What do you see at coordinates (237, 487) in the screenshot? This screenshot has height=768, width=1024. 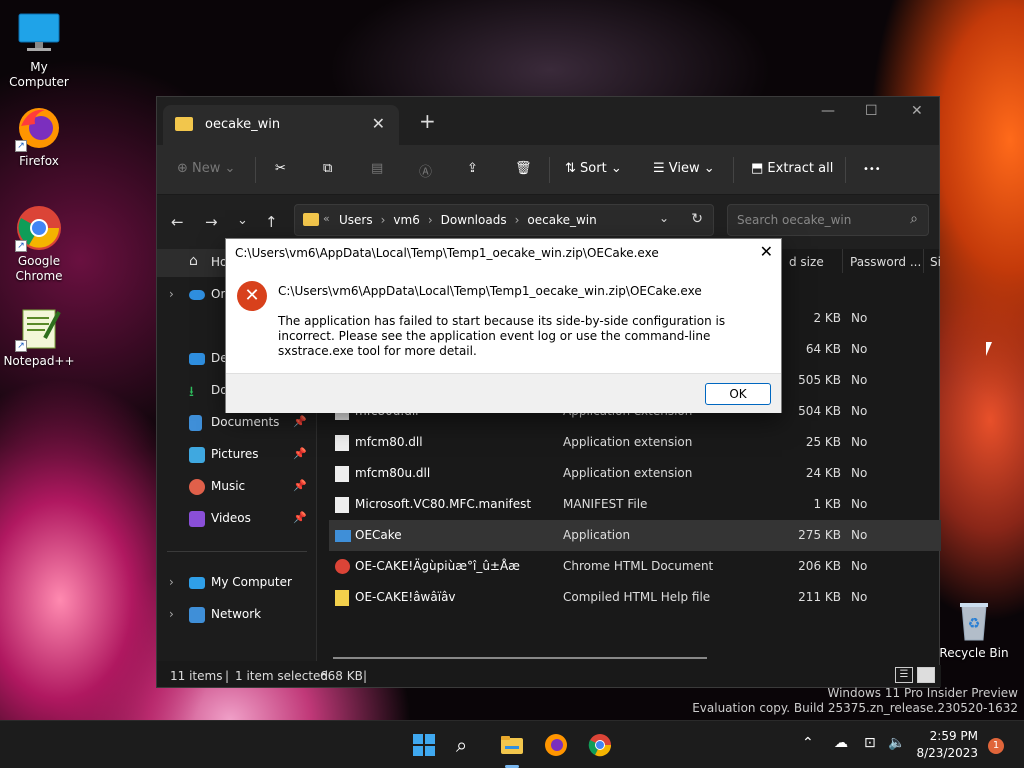 I see `sidebar-item-music: Music 📌` at bounding box center [237, 487].